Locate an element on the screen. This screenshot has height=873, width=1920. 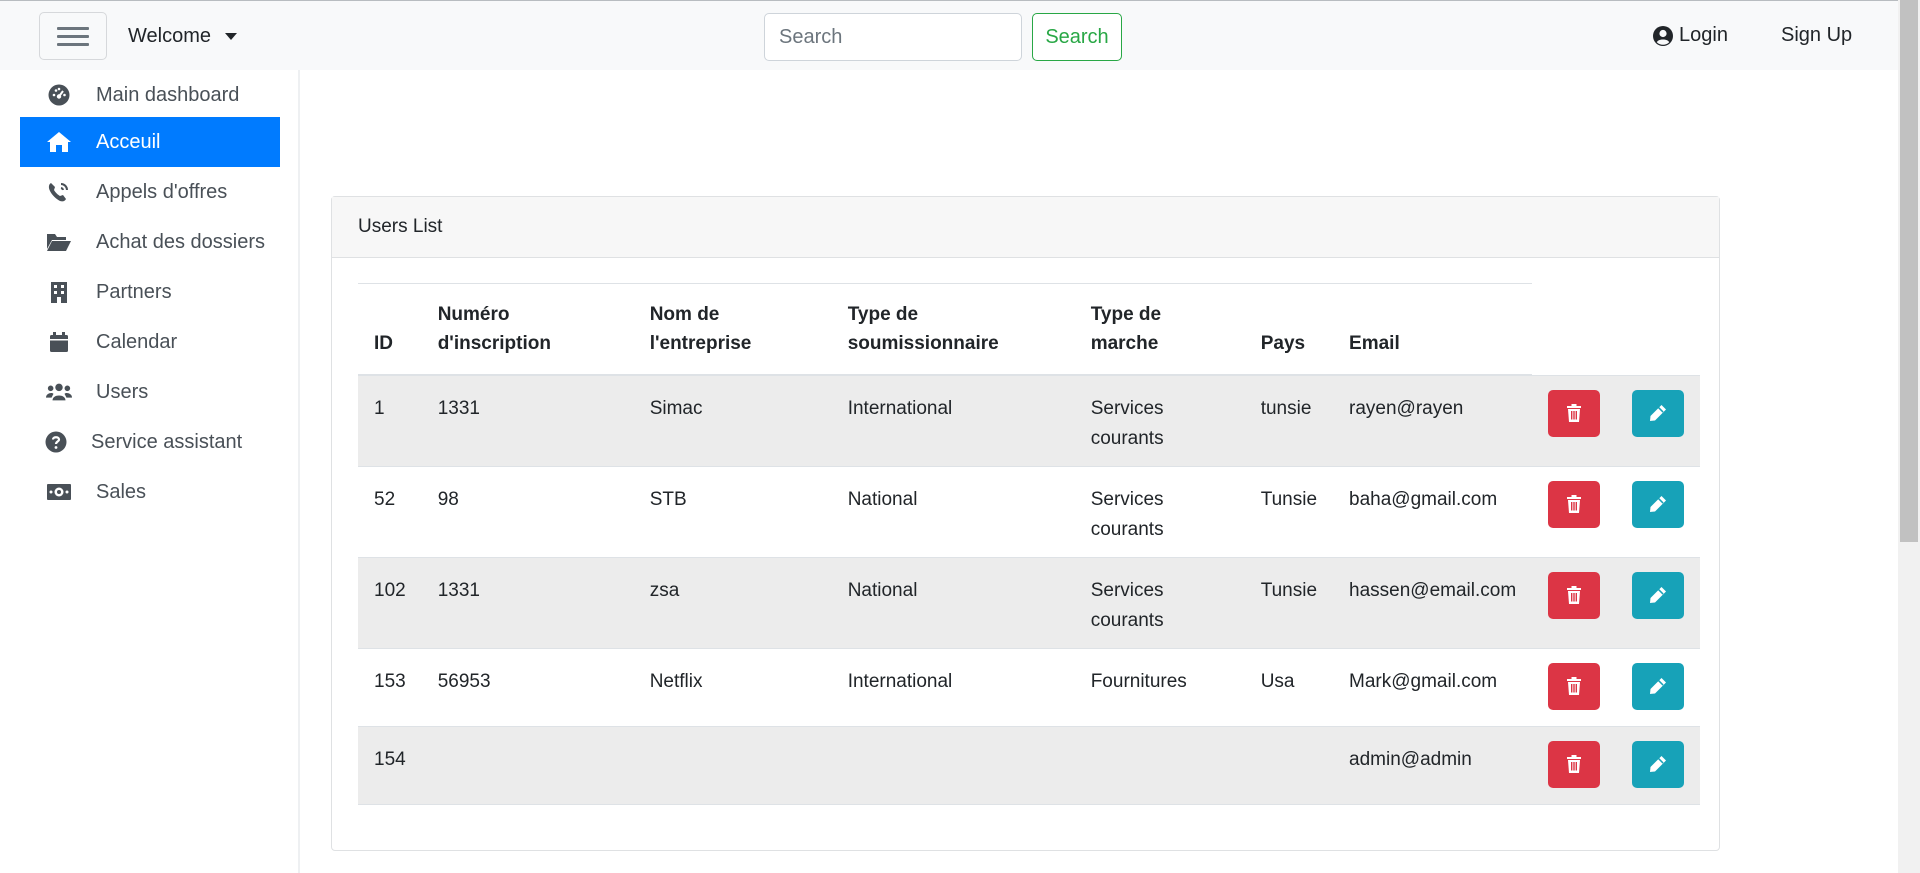
search-input is located at coordinates (893, 37).